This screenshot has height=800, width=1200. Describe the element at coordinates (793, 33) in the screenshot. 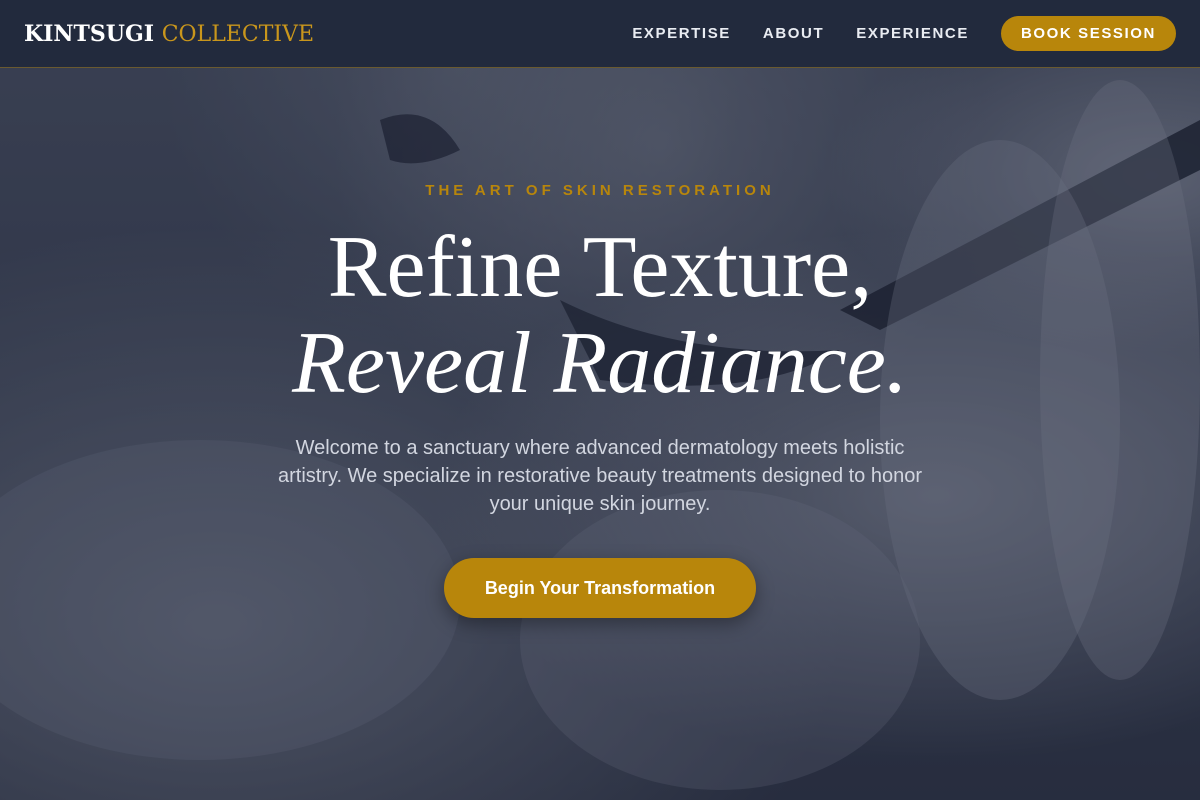

I see `nav-link-about: ABOUT` at that location.